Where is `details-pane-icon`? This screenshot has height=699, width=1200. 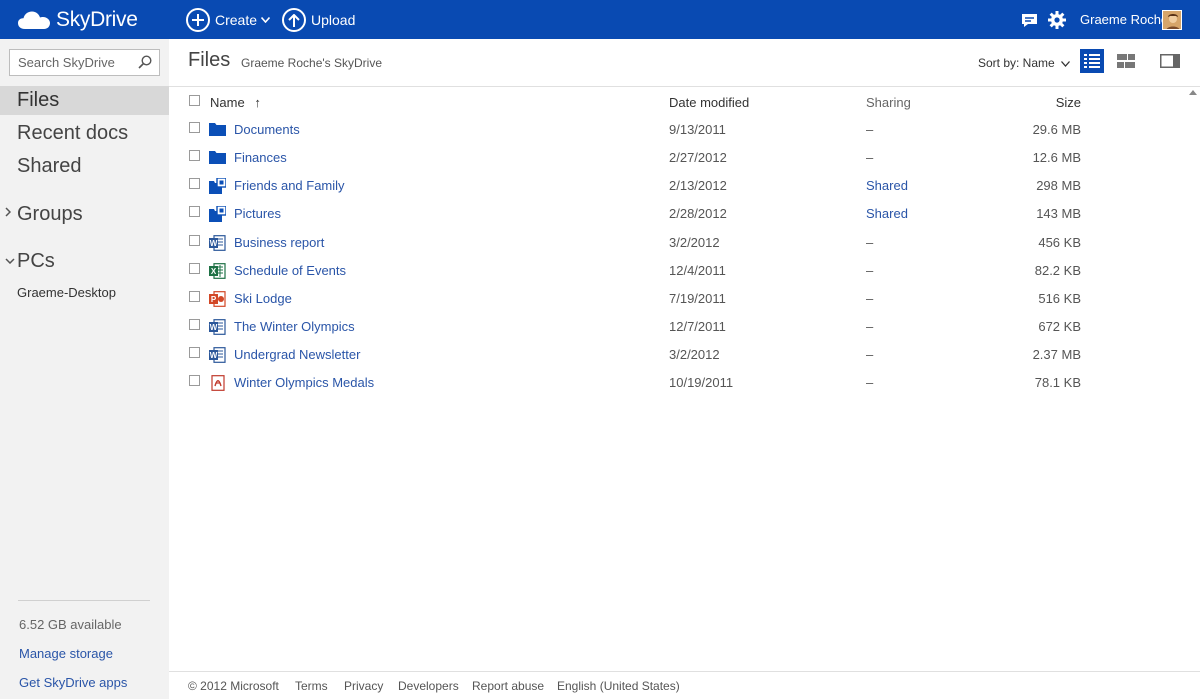 details-pane-icon is located at coordinates (1170, 61).